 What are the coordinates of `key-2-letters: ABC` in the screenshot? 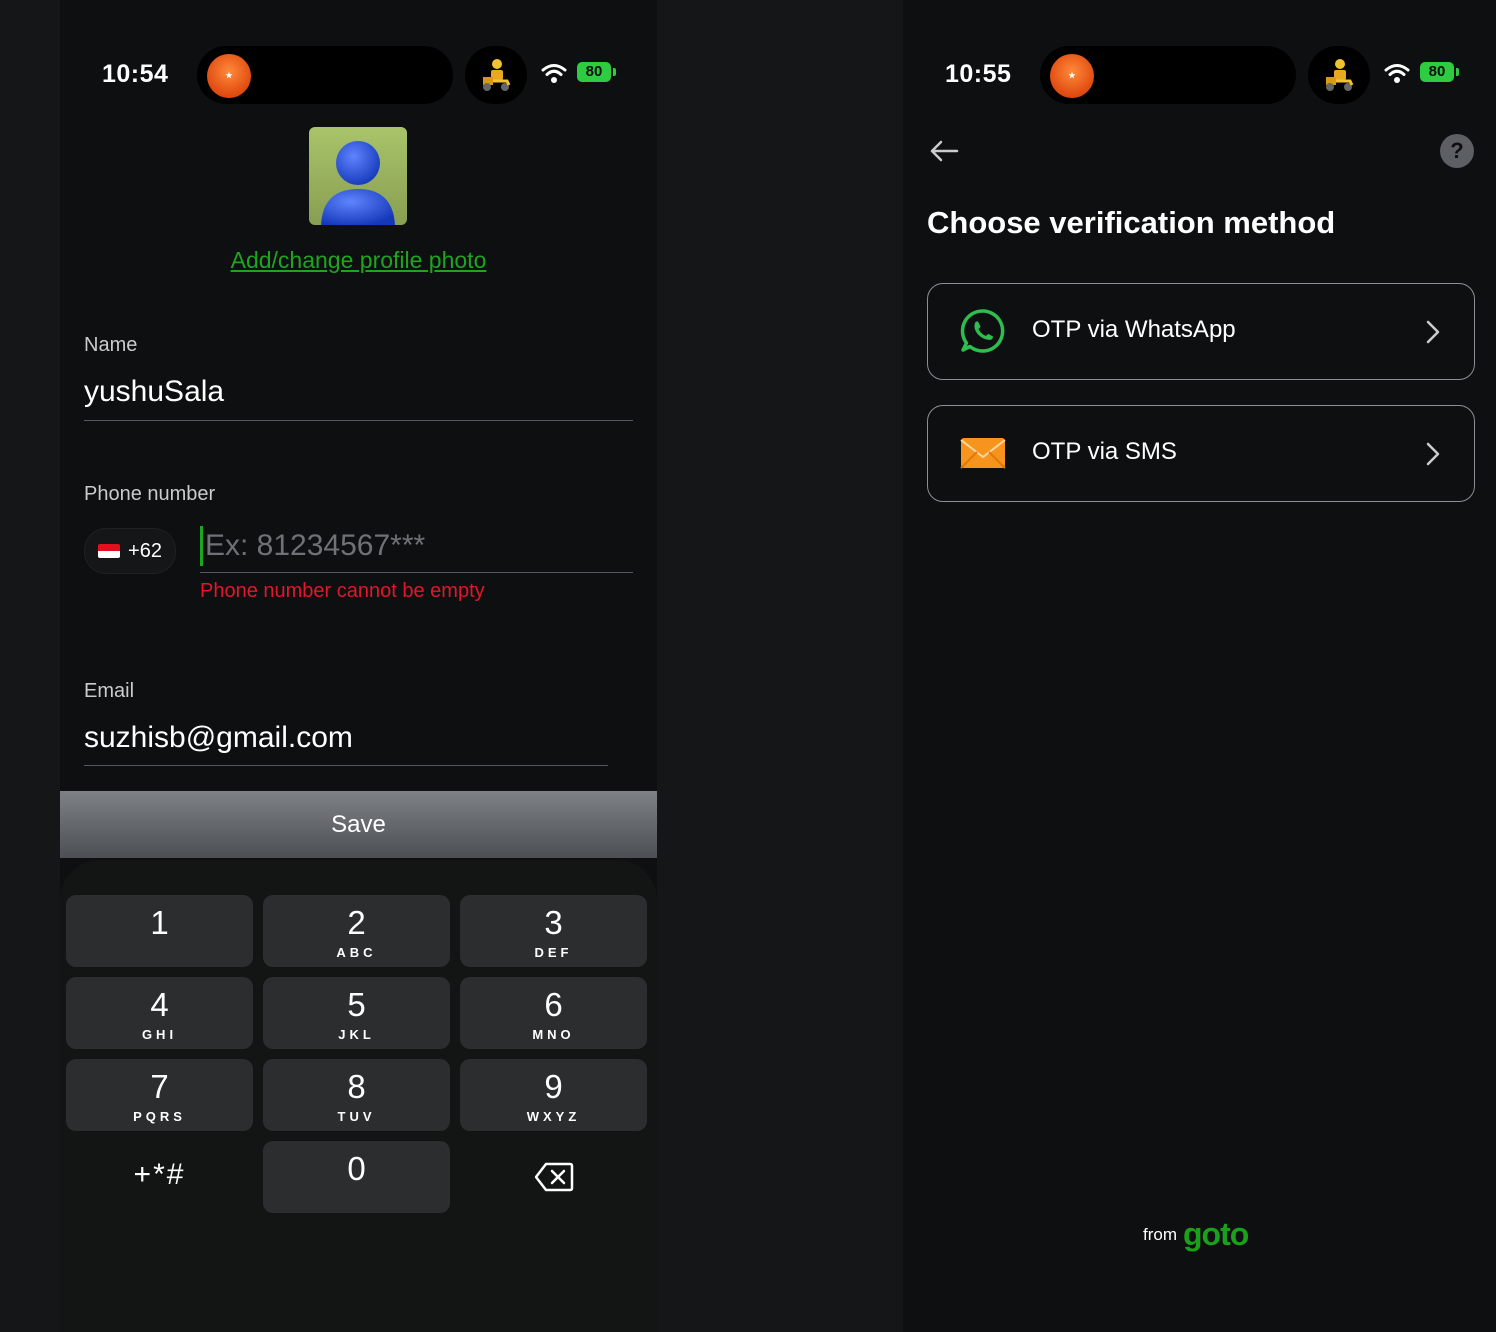 It's located at (356, 952).